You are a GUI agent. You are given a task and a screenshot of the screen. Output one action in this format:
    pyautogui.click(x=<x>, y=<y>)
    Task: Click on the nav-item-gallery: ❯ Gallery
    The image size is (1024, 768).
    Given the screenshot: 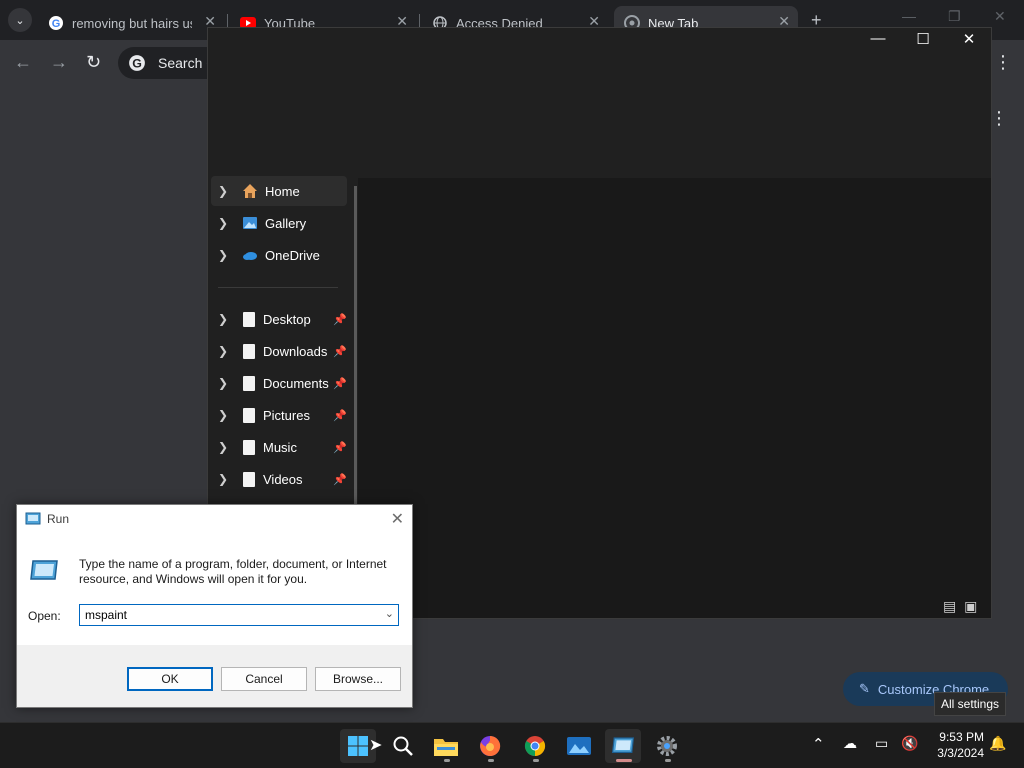 What is the action you would take?
    pyautogui.click(x=279, y=223)
    